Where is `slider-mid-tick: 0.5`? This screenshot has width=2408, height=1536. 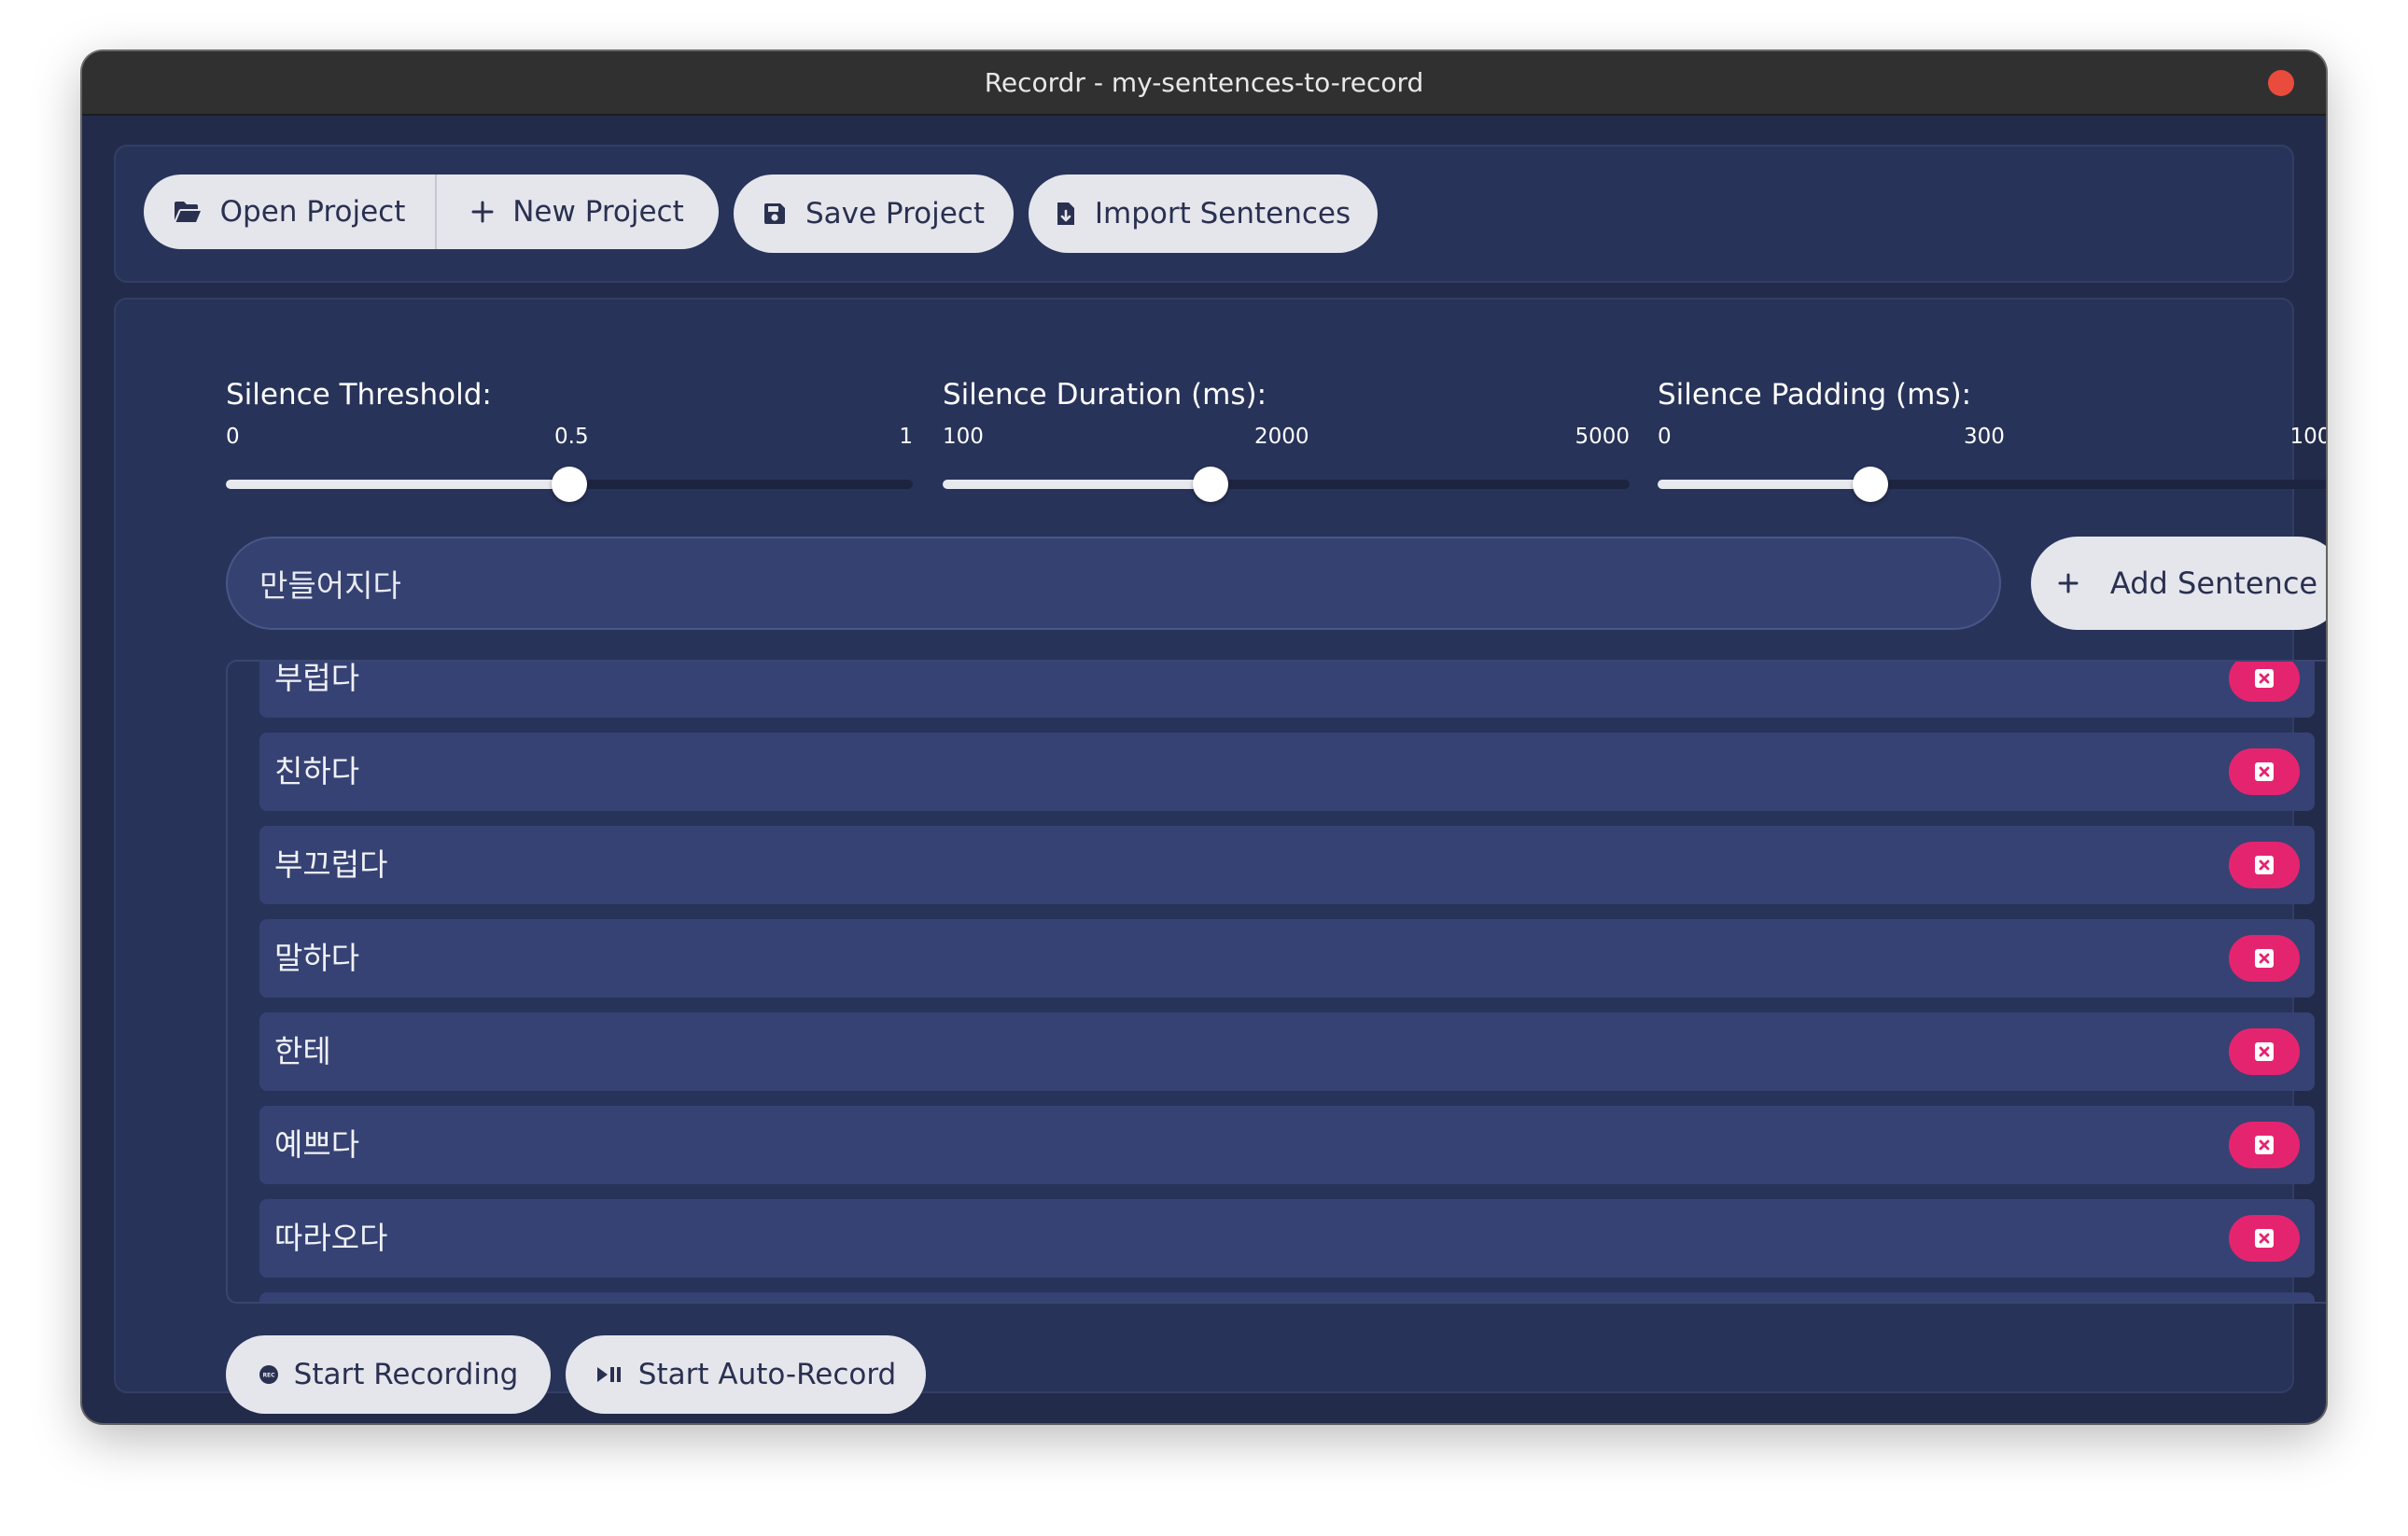
slider-mid-tick: 0.5 is located at coordinates (571, 437).